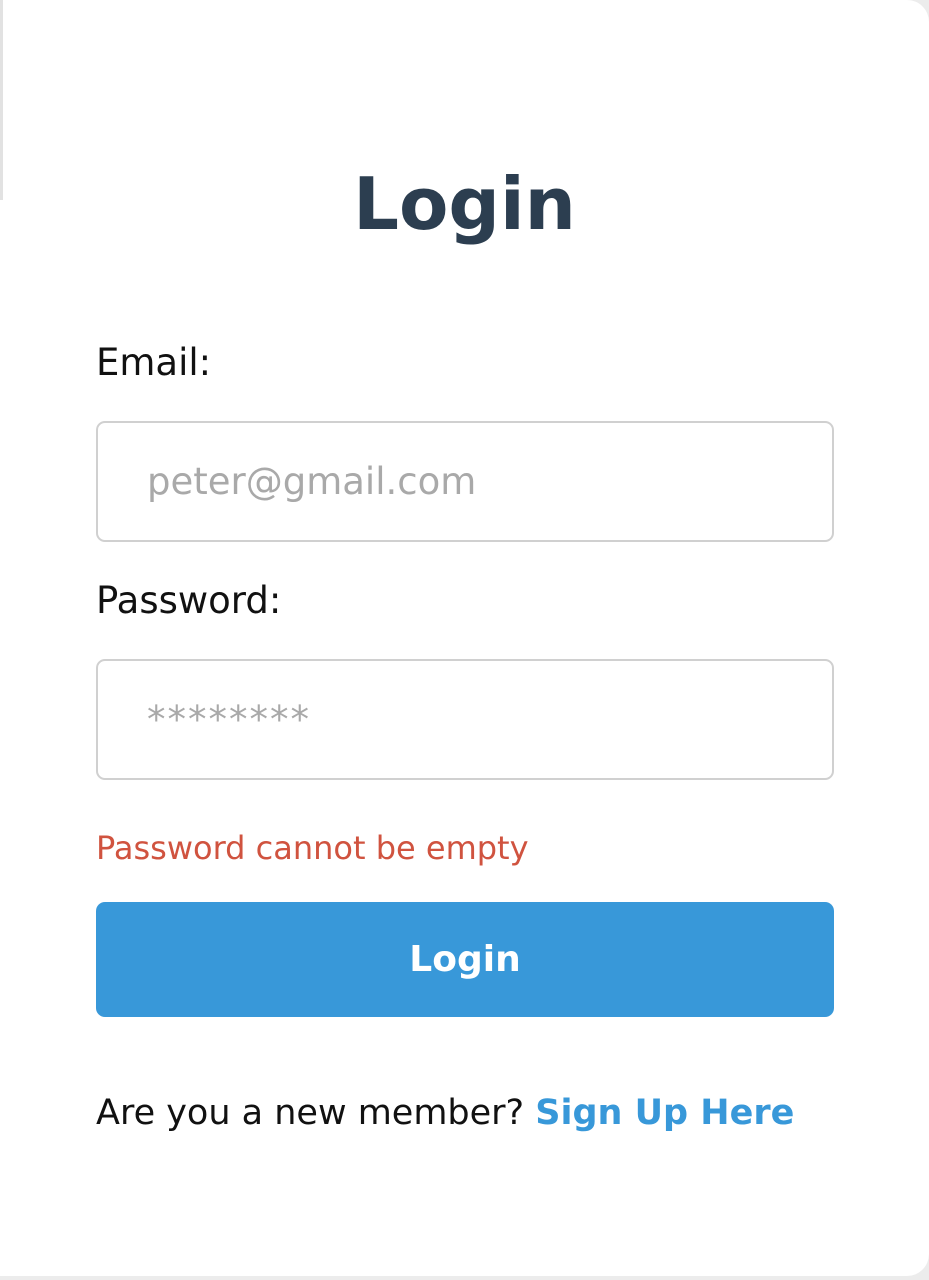 The height and width of the screenshot is (1280, 929). I want to click on login-button: Login, so click(465, 959).